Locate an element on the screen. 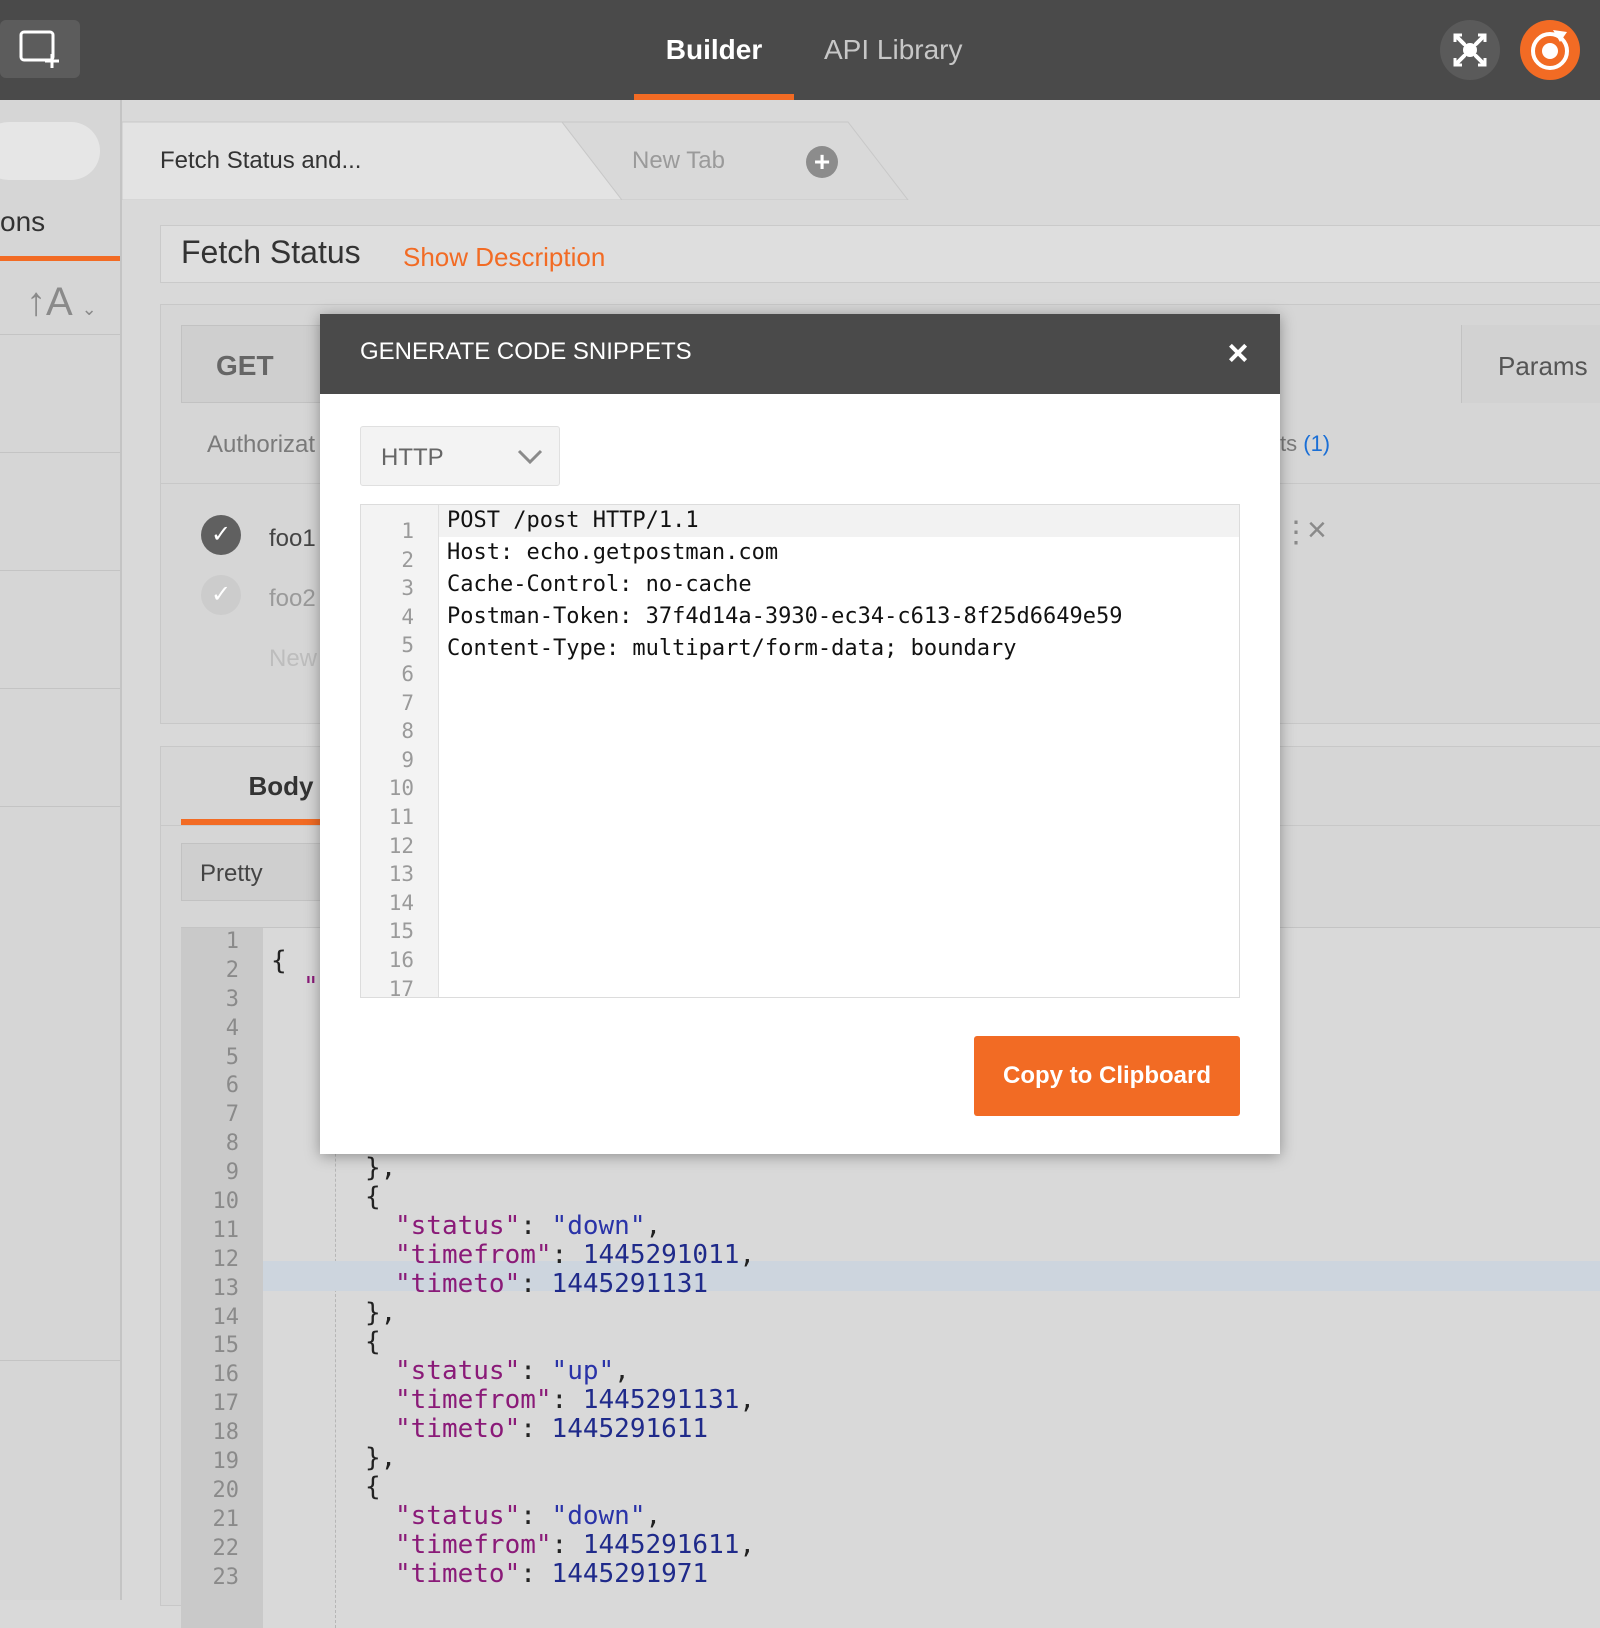  new-window-button is located at coordinates (40, 49).